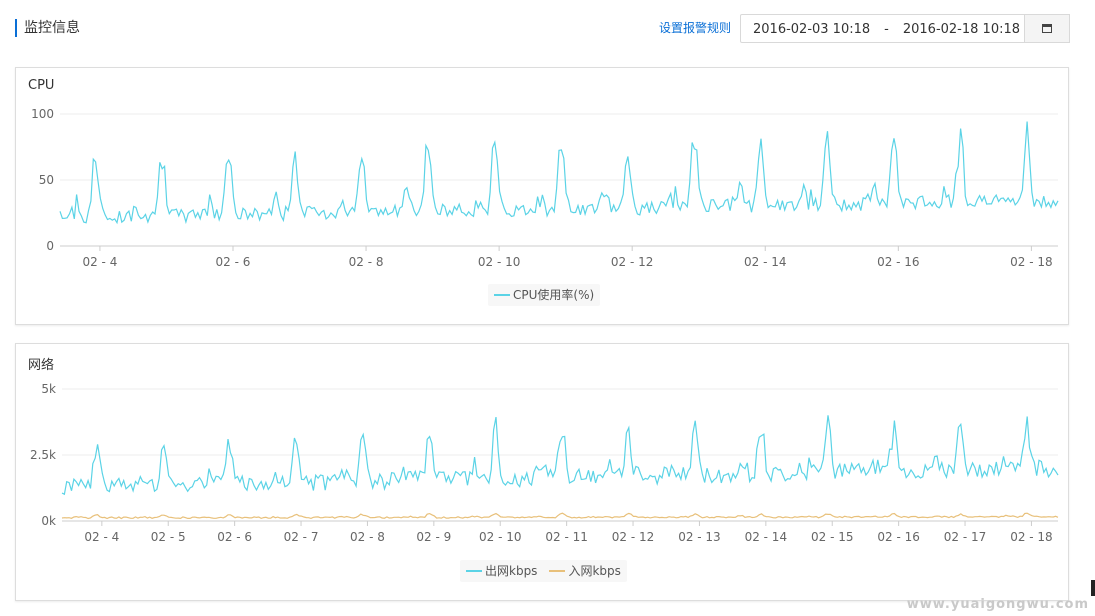 Image resolution: width=1095 pixels, height=616 pixels. I want to click on calendar-button, so click(1047, 28).